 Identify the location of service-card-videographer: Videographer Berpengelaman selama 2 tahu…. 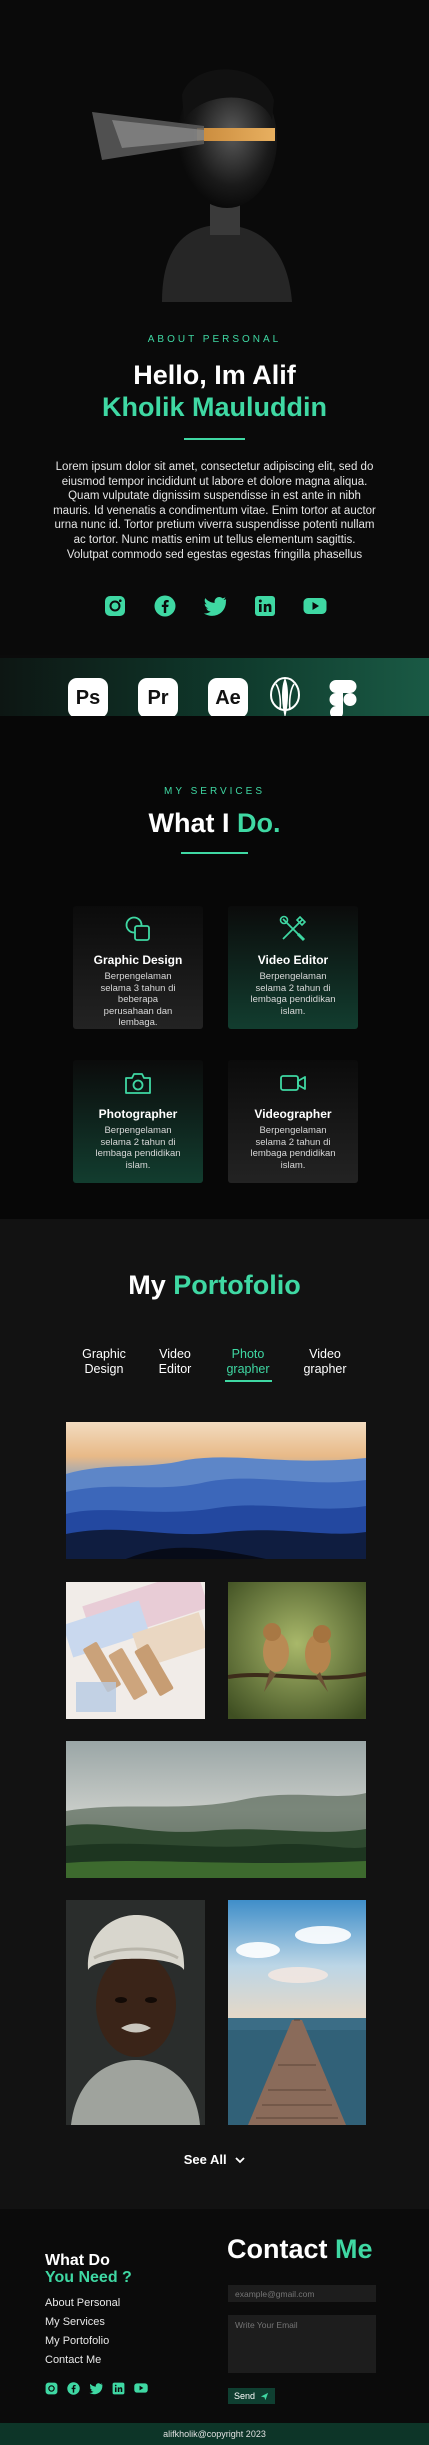
(293, 1121).